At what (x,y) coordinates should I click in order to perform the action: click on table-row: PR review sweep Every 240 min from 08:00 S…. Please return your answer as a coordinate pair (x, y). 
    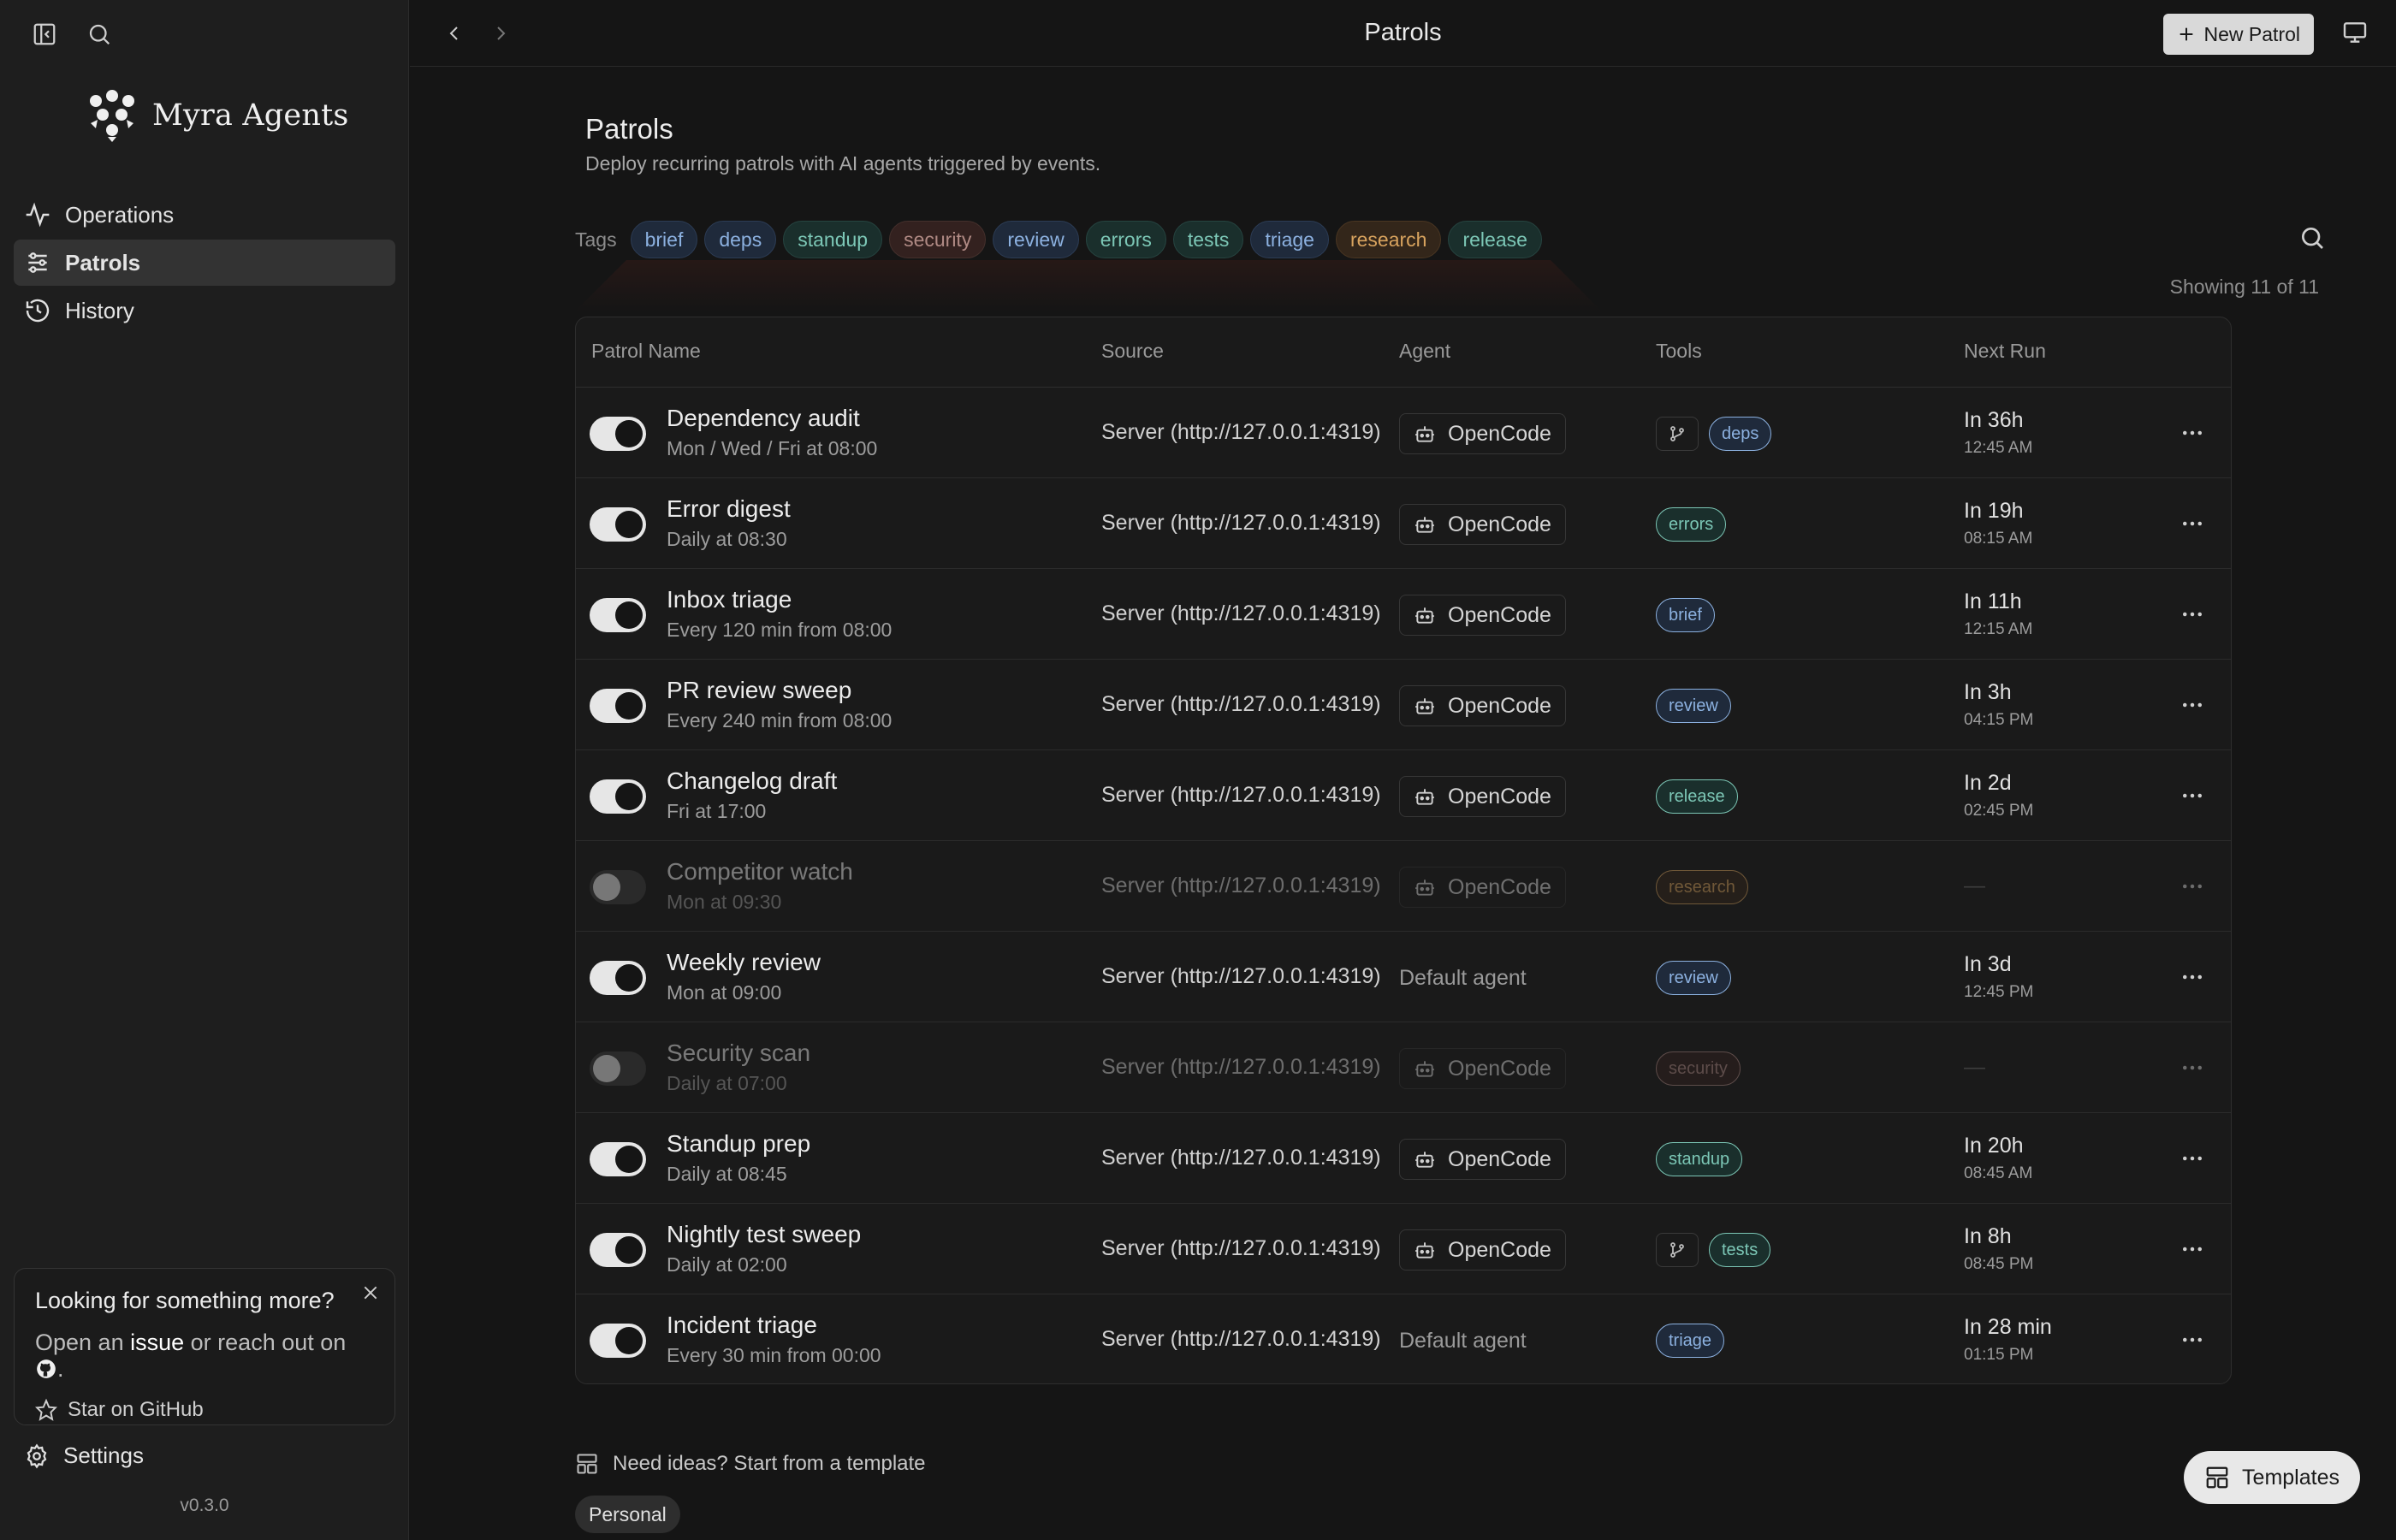
    Looking at the image, I should click on (1403, 705).